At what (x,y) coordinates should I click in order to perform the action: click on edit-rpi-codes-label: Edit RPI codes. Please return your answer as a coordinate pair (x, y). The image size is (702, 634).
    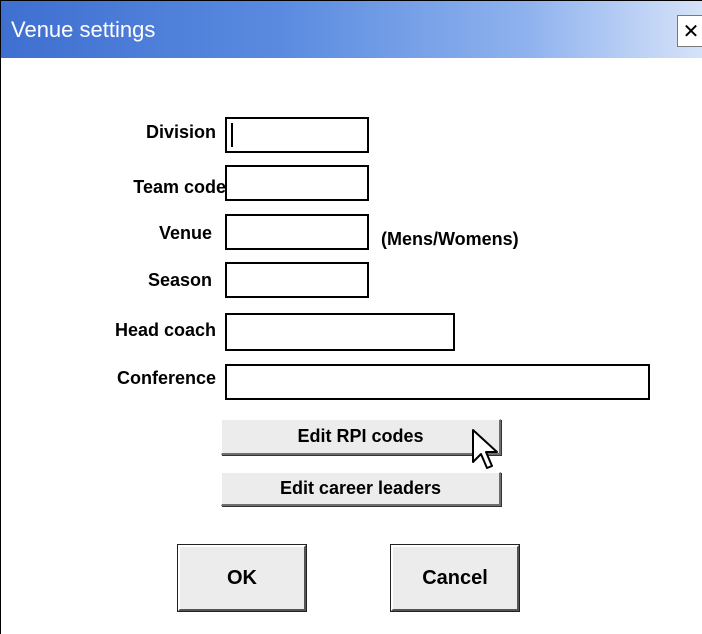
    Looking at the image, I should click on (360, 436).